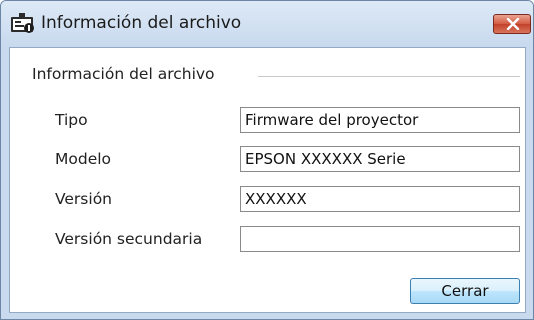  Describe the element at coordinates (380, 239) in the screenshot. I see `version-secundaria-field` at that location.